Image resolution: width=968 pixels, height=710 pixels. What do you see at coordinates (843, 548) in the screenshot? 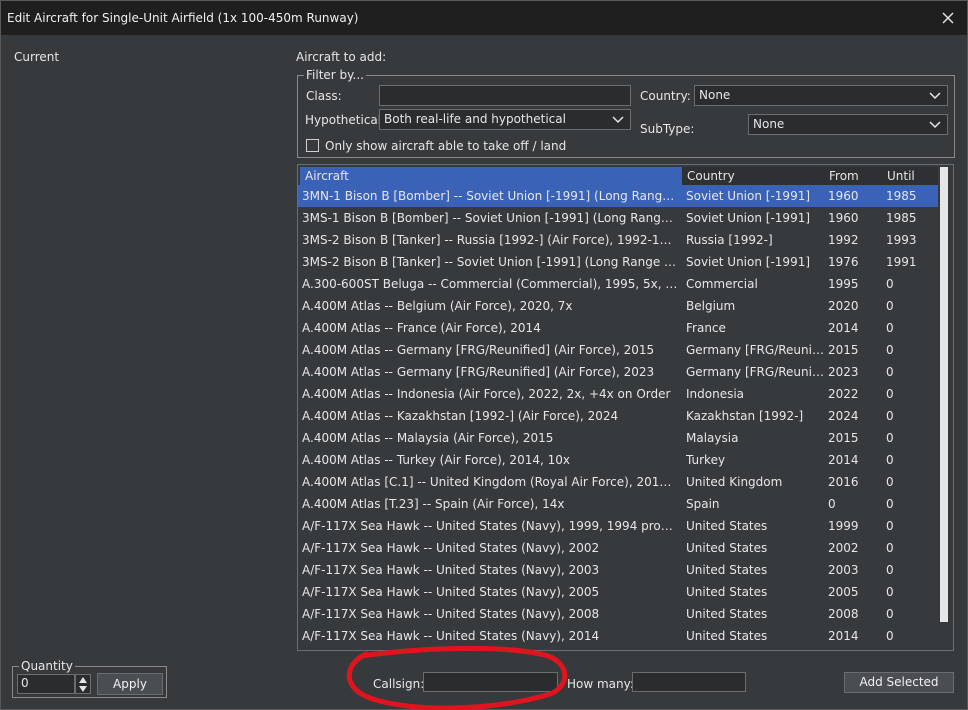
I see `cell-from: 2002` at bounding box center [843, 548].